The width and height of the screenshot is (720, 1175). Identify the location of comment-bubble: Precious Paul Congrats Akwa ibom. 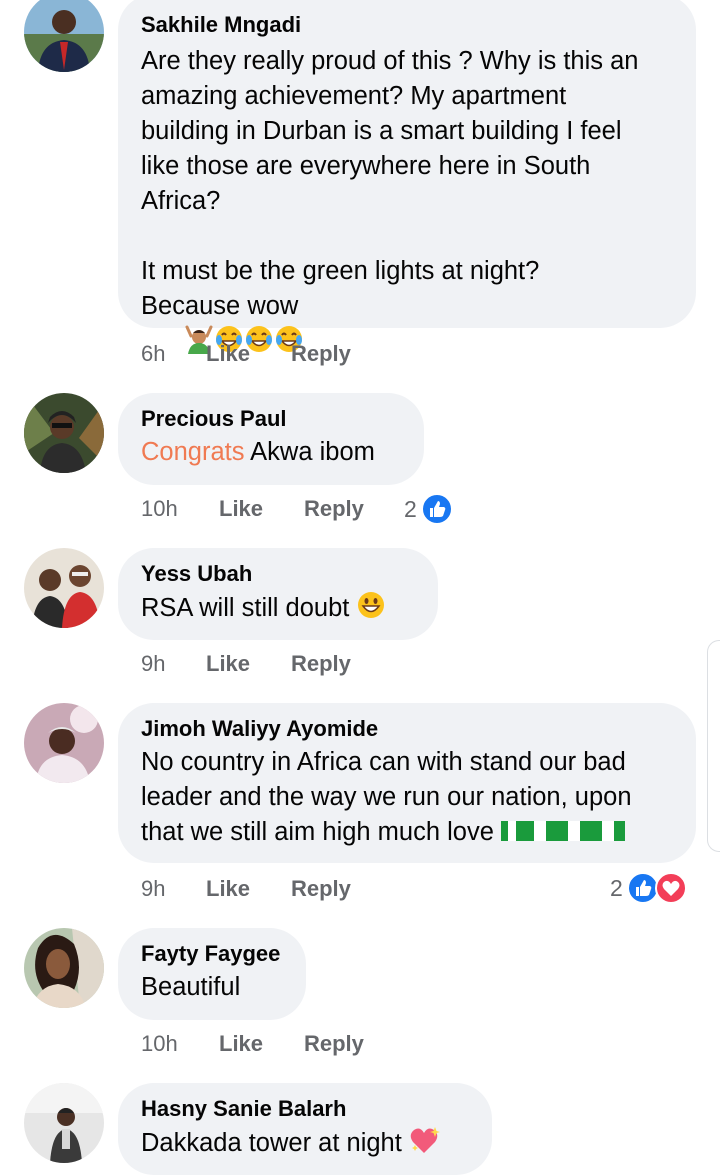
(271, 439).